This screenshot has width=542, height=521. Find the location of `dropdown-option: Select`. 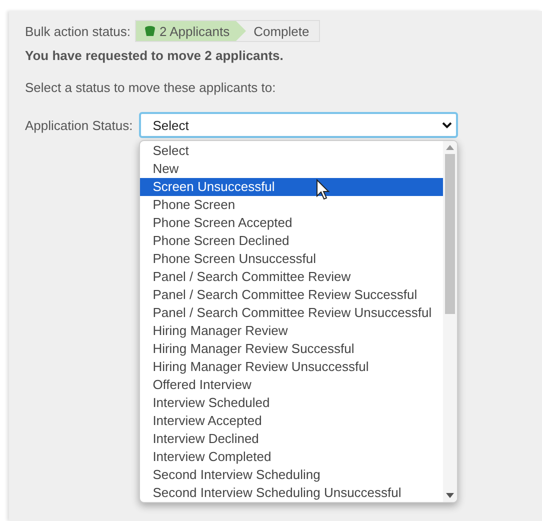

dropdown-option: Select is located at coordinates (291, 151).